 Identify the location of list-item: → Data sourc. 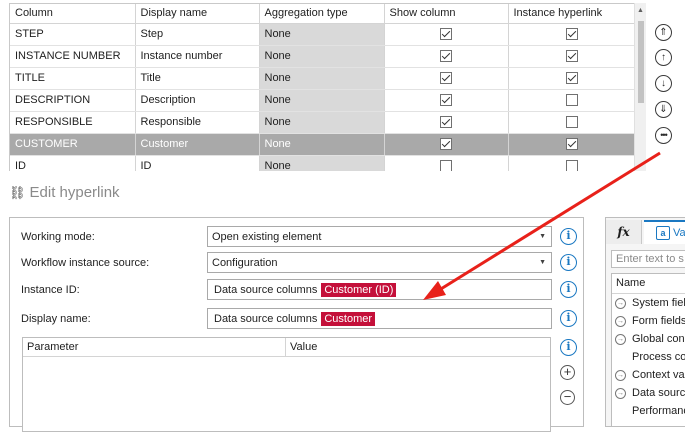
(648, 393).